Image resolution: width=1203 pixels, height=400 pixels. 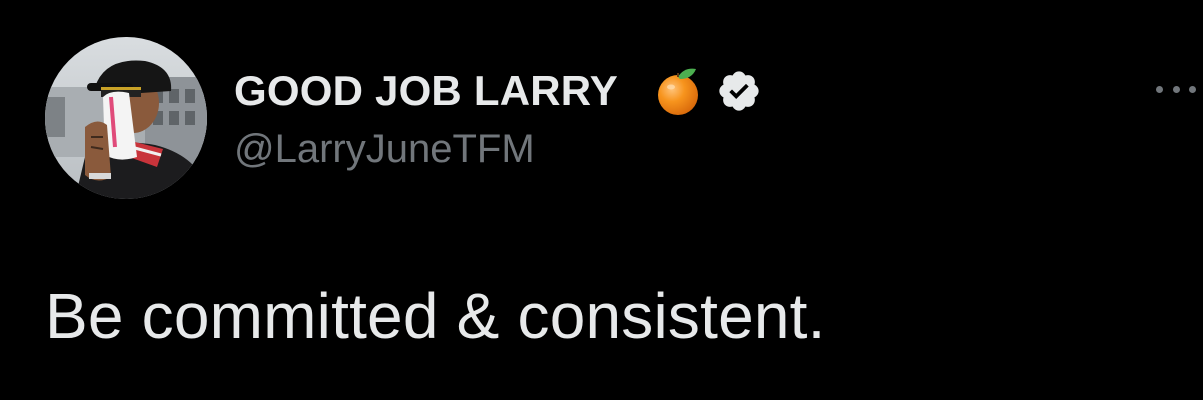 I want to click on avatar, so click(x=126, y=118).